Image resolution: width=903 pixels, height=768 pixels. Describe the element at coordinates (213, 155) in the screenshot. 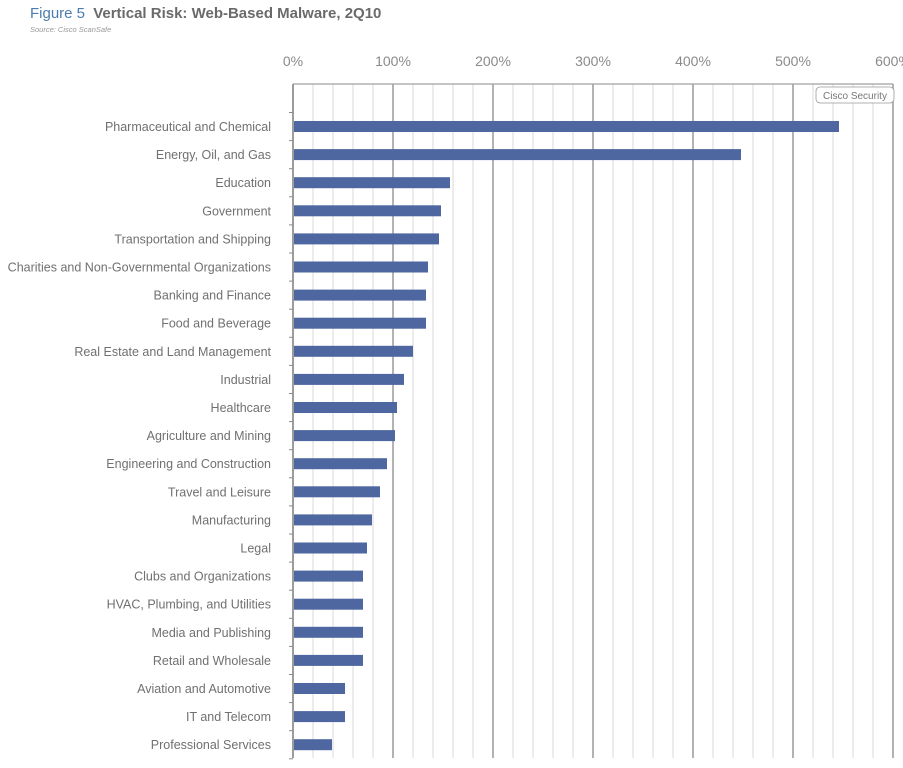

I see `category-label: Energy, Oil, and Gas` at that location.